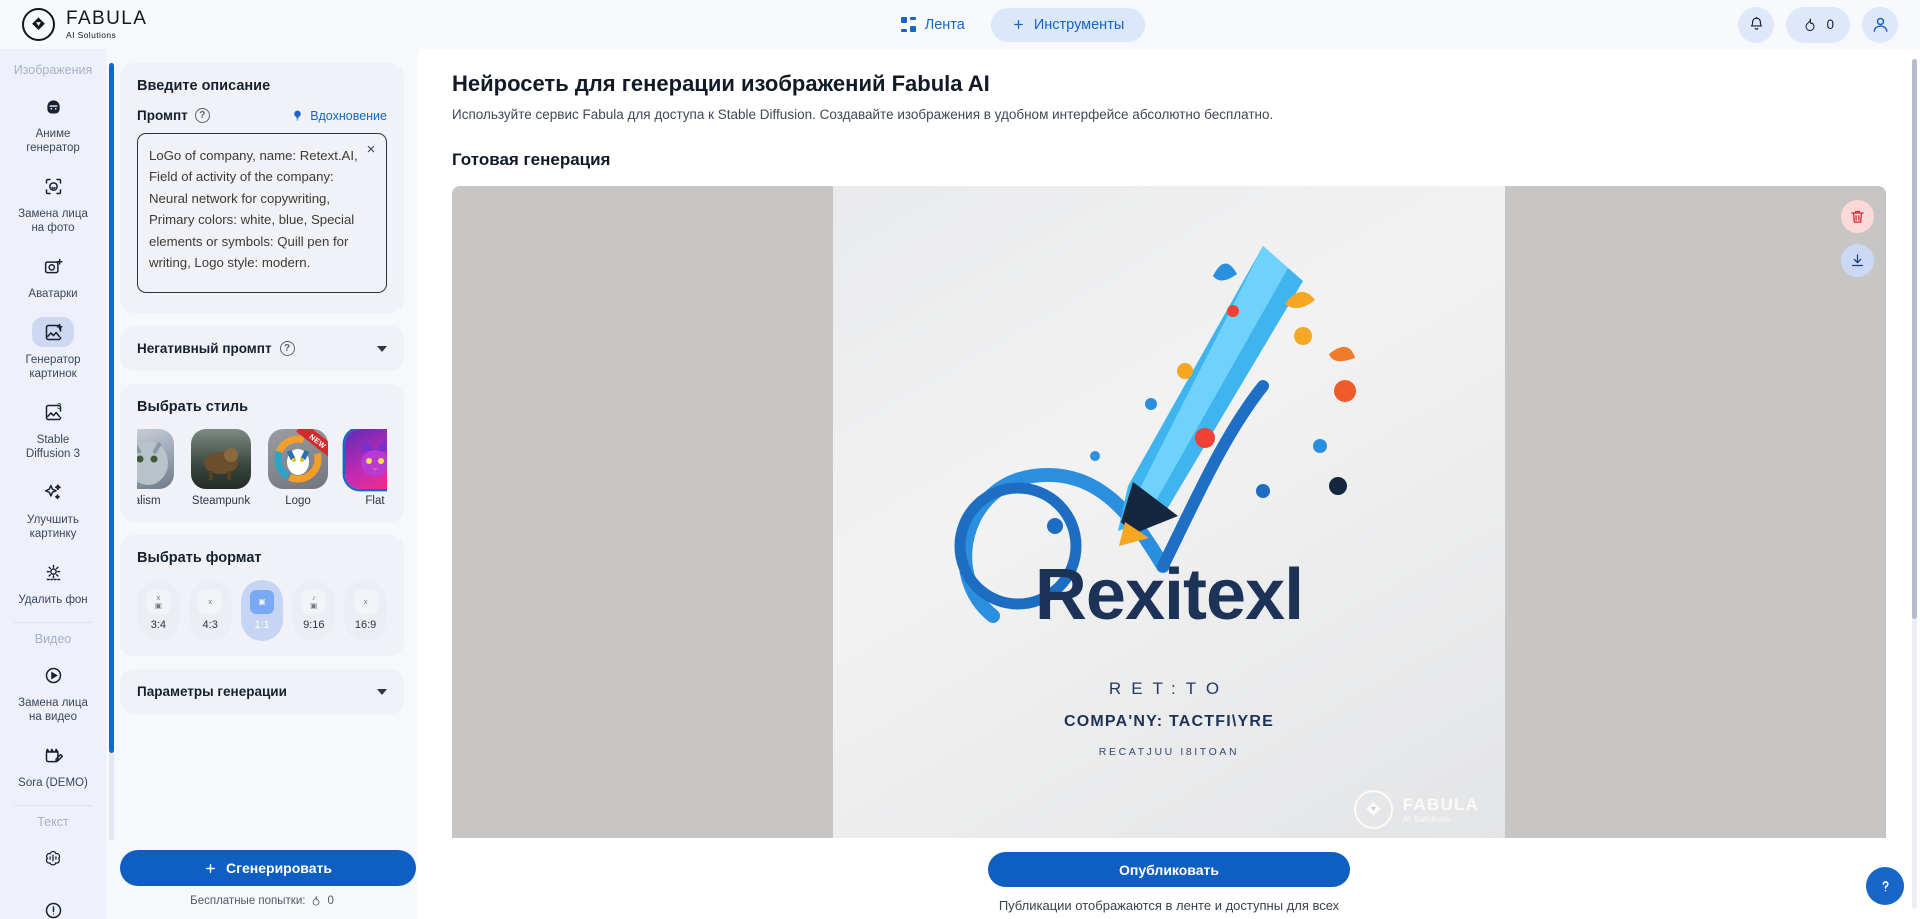 The image size is (1920, 919). I want to click on format-label: 1:1, so click(262, 625).